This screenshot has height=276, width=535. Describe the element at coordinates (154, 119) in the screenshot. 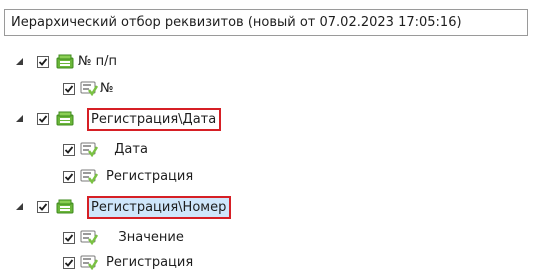

I see `tree-group-label: Регистрация\Дата` at that location.